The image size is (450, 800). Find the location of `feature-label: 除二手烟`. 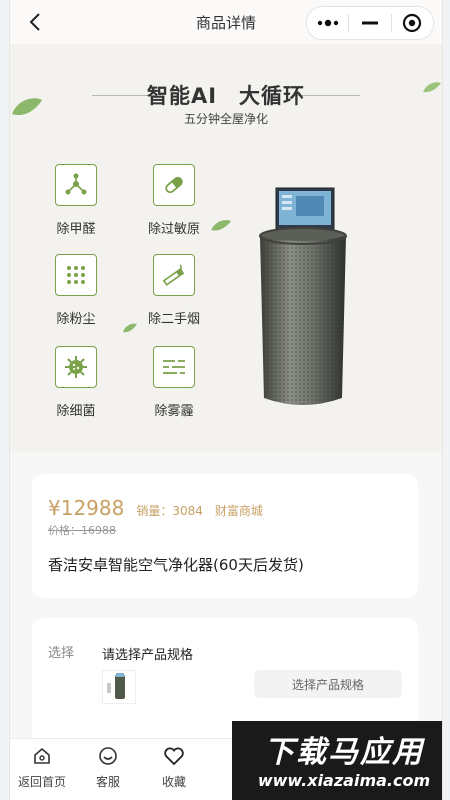

feature-label: 除二手烟 is located at coordinates (173, 319).